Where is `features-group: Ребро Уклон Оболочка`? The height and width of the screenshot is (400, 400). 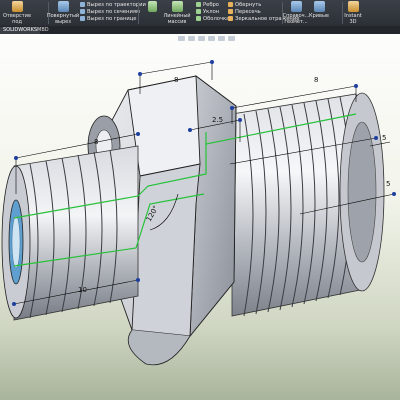 features-group: Ребро Уклон Оболочка is located at coordinates (212, 11).